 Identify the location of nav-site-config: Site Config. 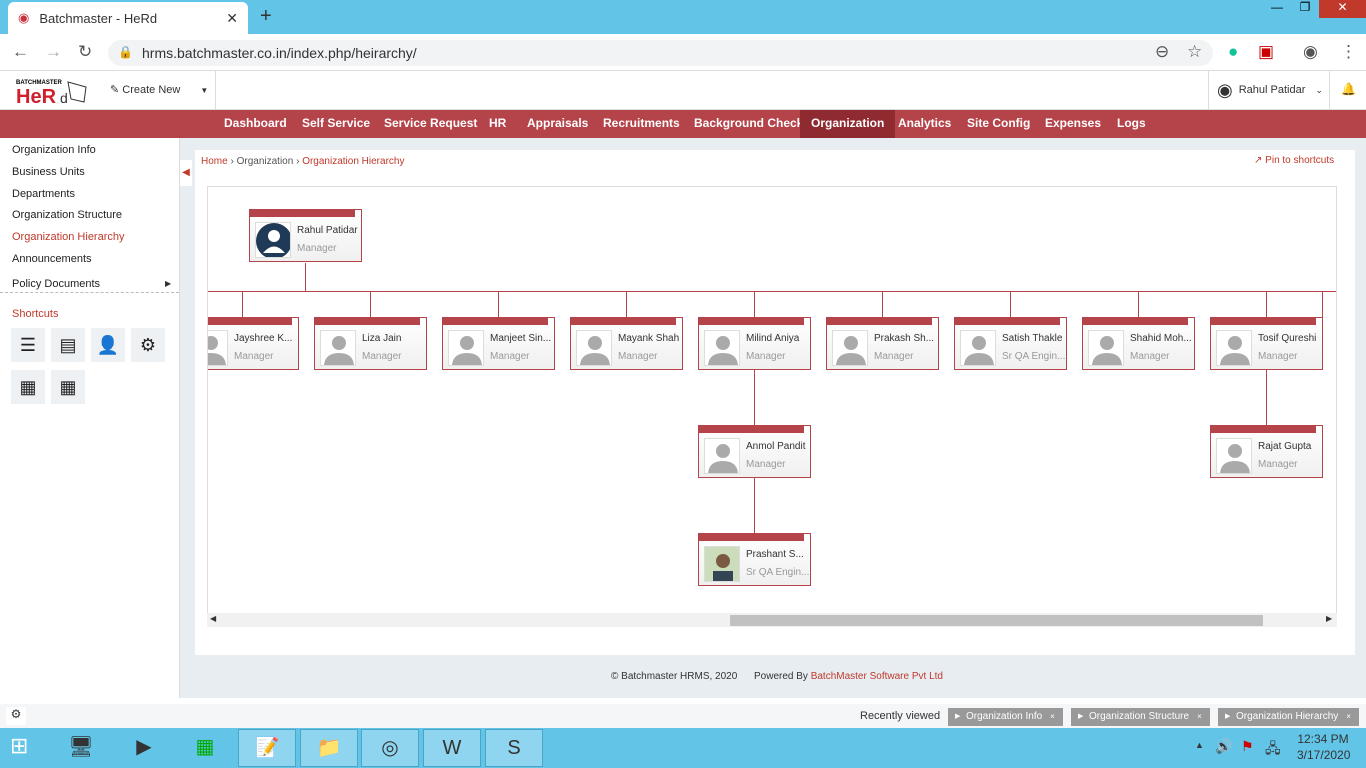
(998, 124).